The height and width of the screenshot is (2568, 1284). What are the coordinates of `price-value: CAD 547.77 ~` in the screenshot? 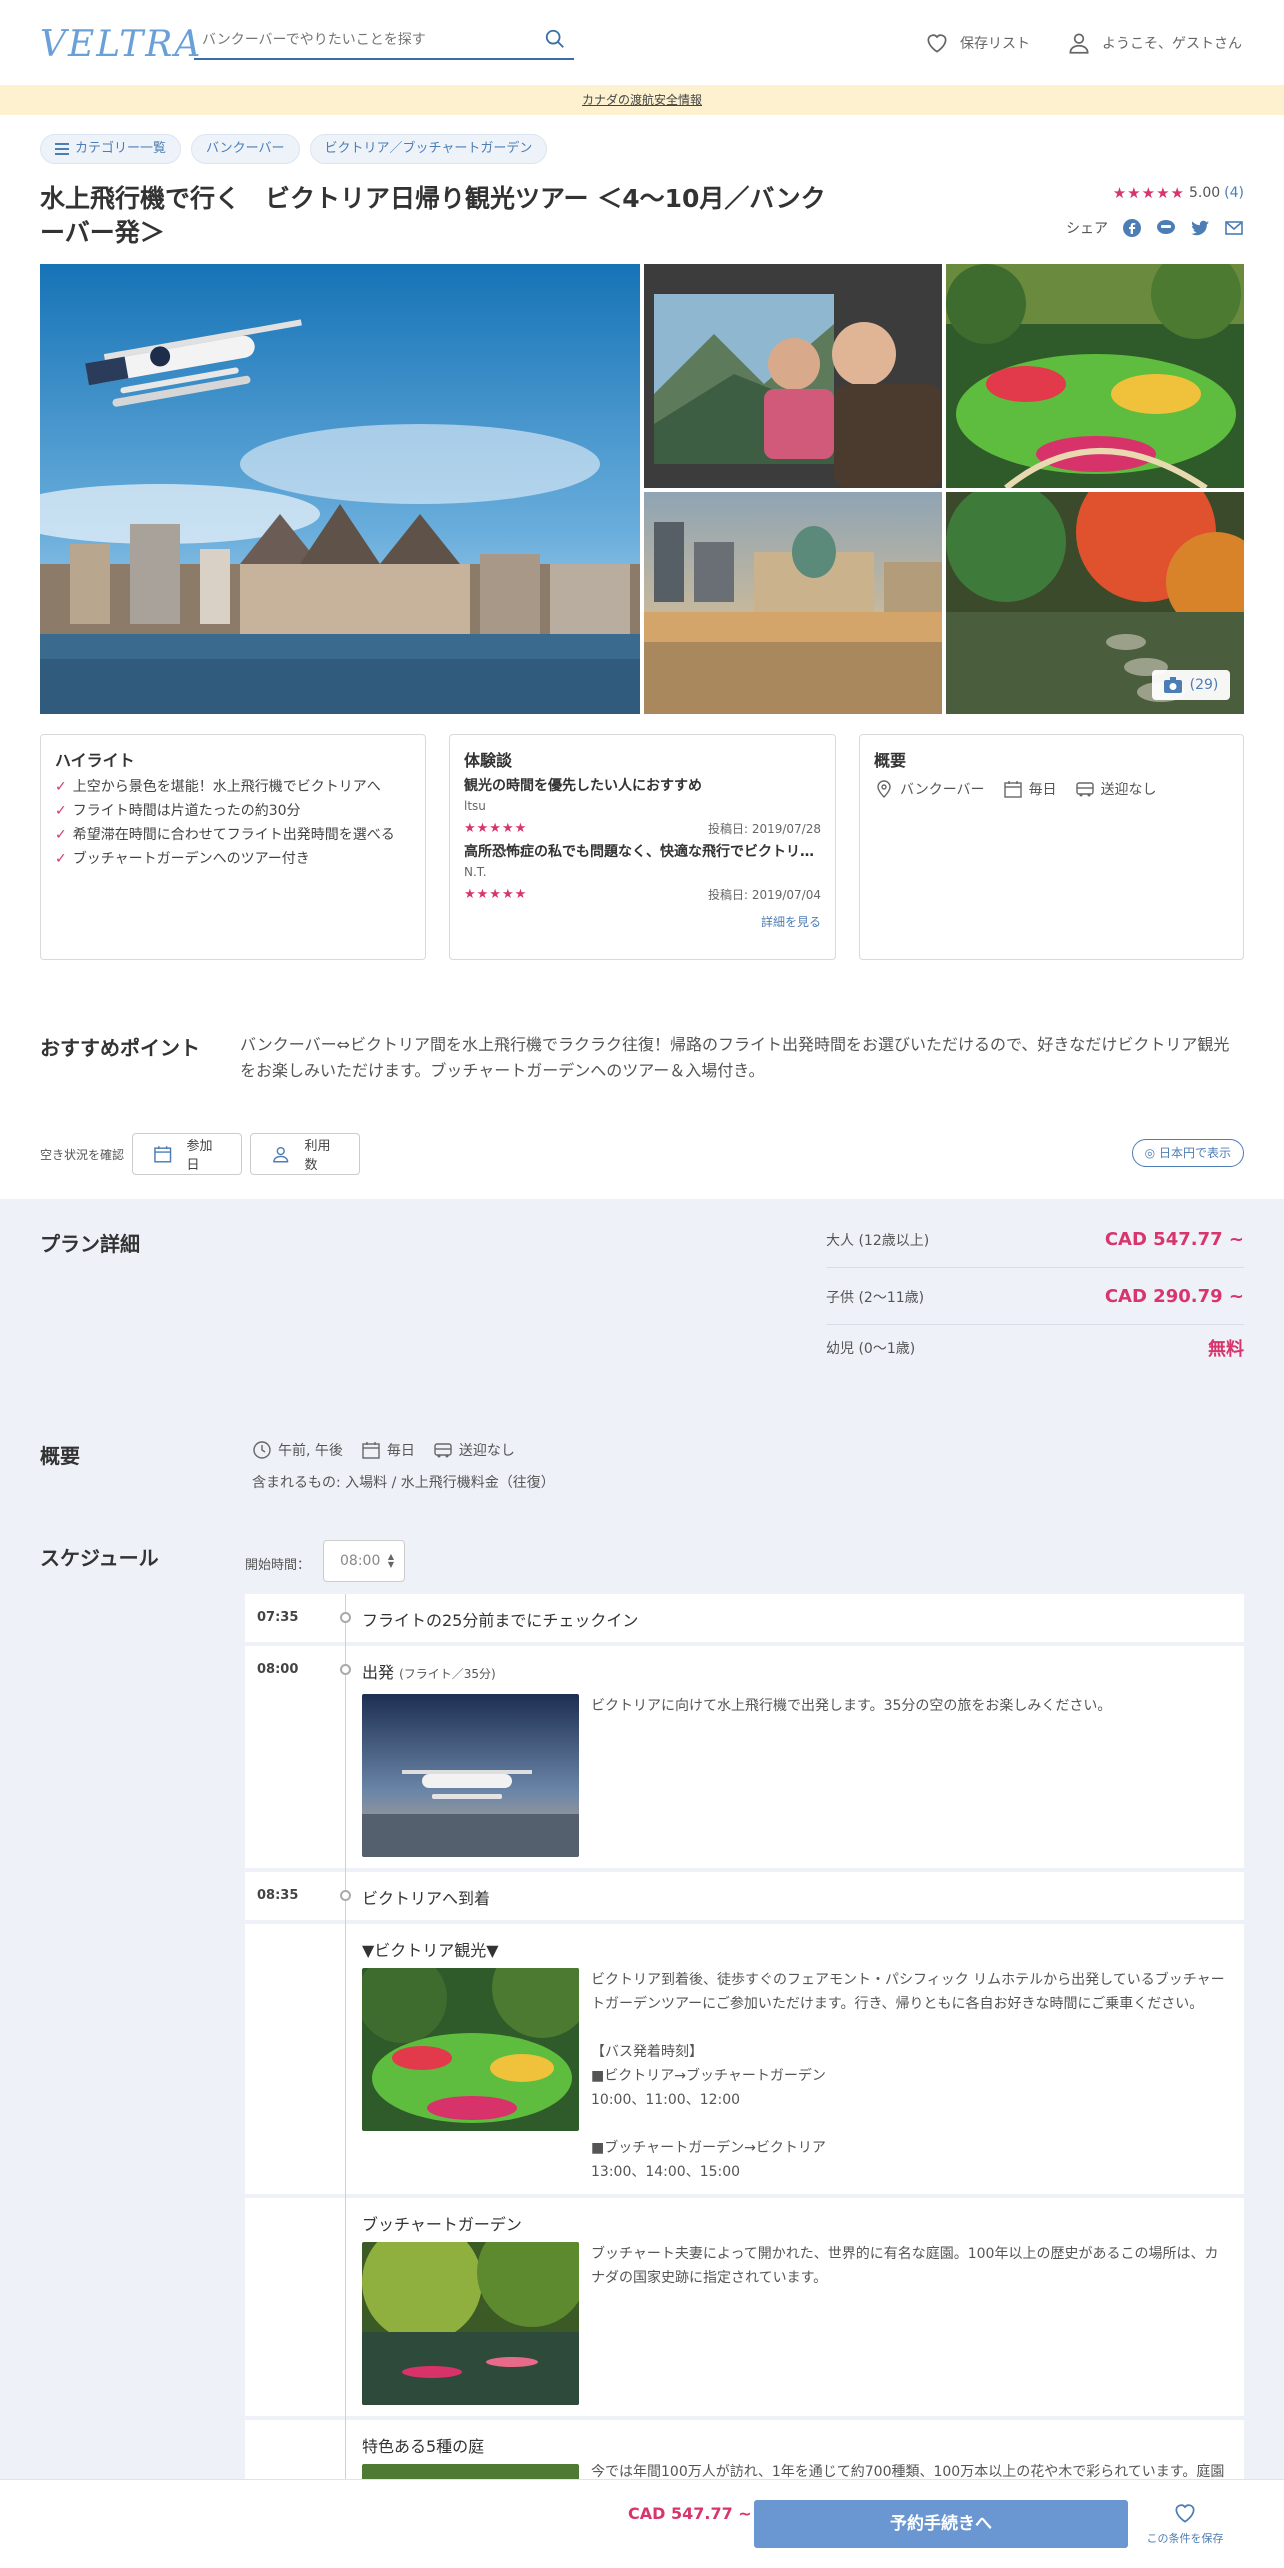 It's located at (1174, 1239).